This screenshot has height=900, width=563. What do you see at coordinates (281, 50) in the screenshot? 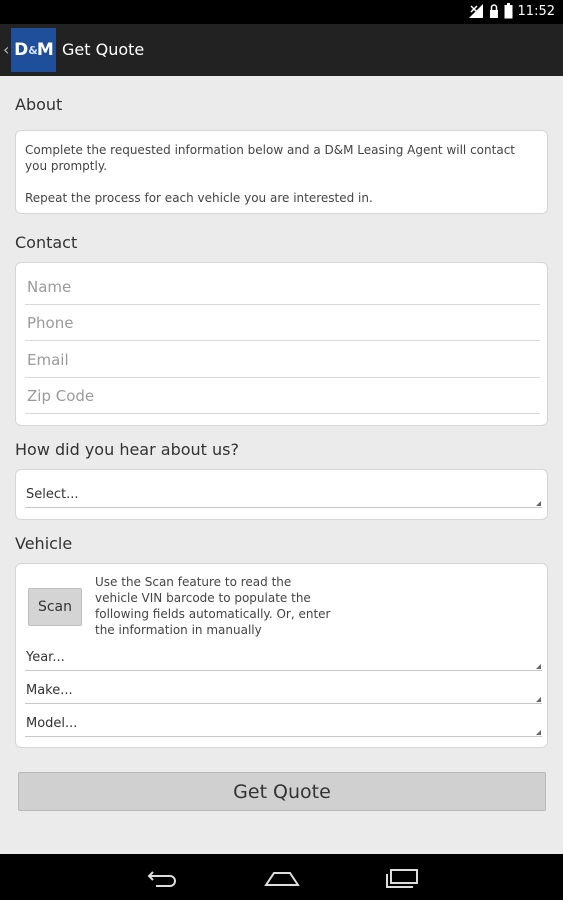
I see `action-bar: ‹ D & M Get Quote` at bounding box center [281, 50].